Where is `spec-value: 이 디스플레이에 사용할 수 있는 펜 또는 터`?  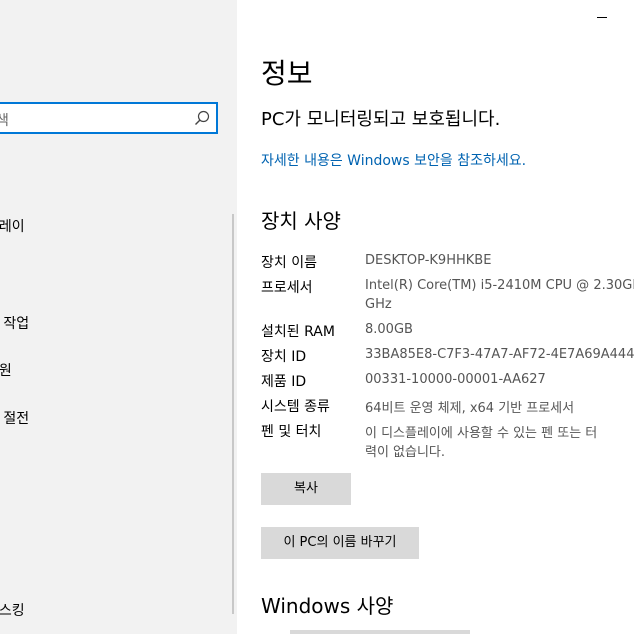 spec-value: 이 디스플레이에 사용할 수 있는 펜 또는 터 is located at coordinates (481, 433).